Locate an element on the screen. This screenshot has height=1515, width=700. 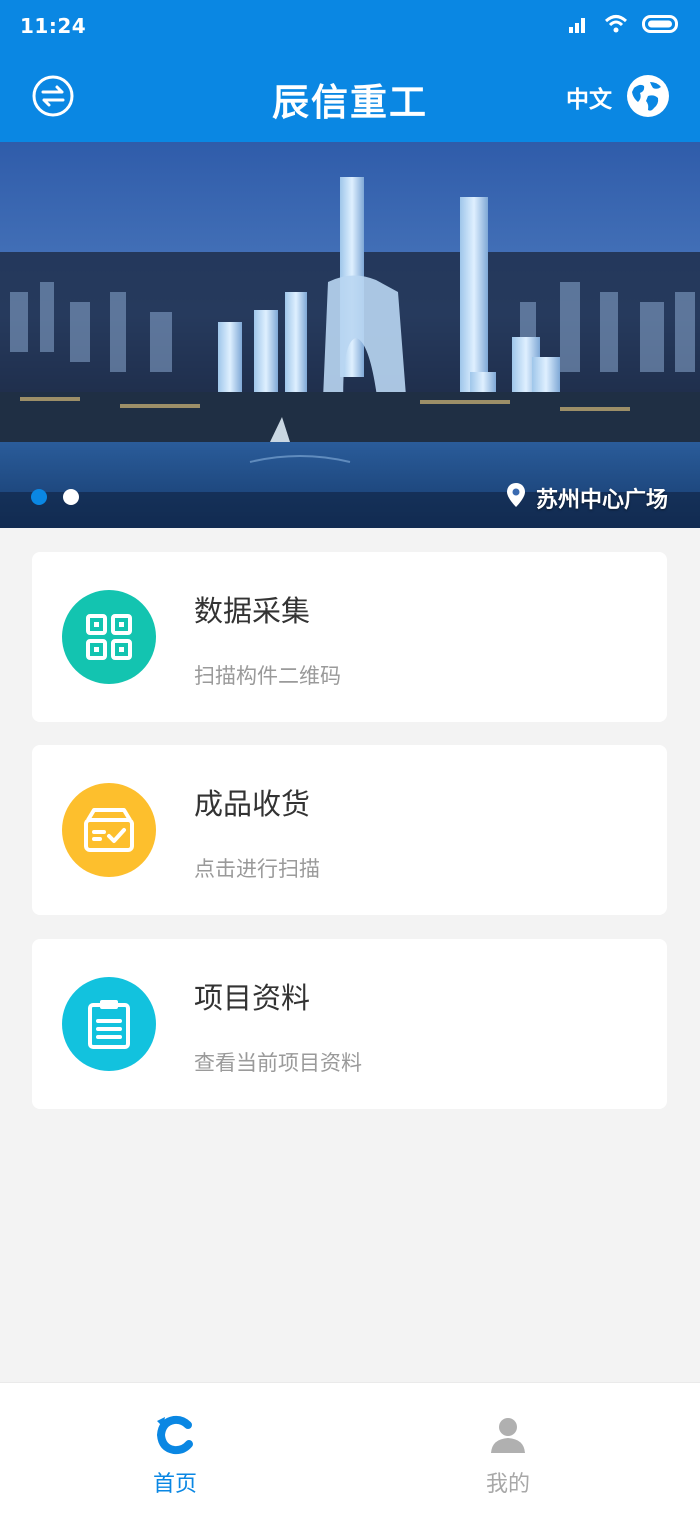
status-time: 11:24 is located at coordinates (53, 26).